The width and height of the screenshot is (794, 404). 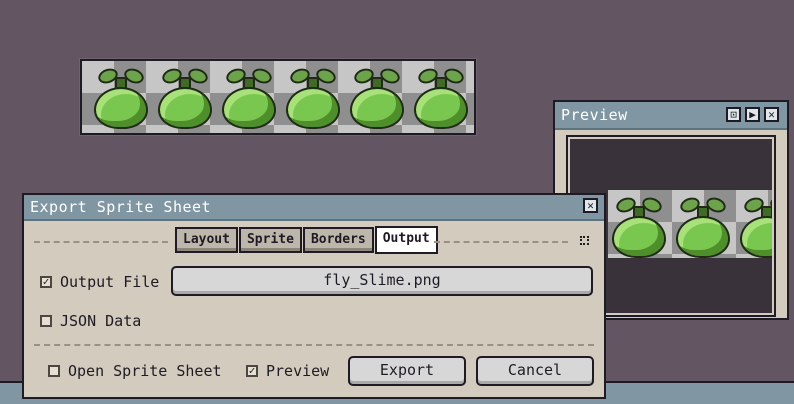 I want to click on open-sprite-sheet-option: Open Sprite Sheet, so click(x=135, y=371).